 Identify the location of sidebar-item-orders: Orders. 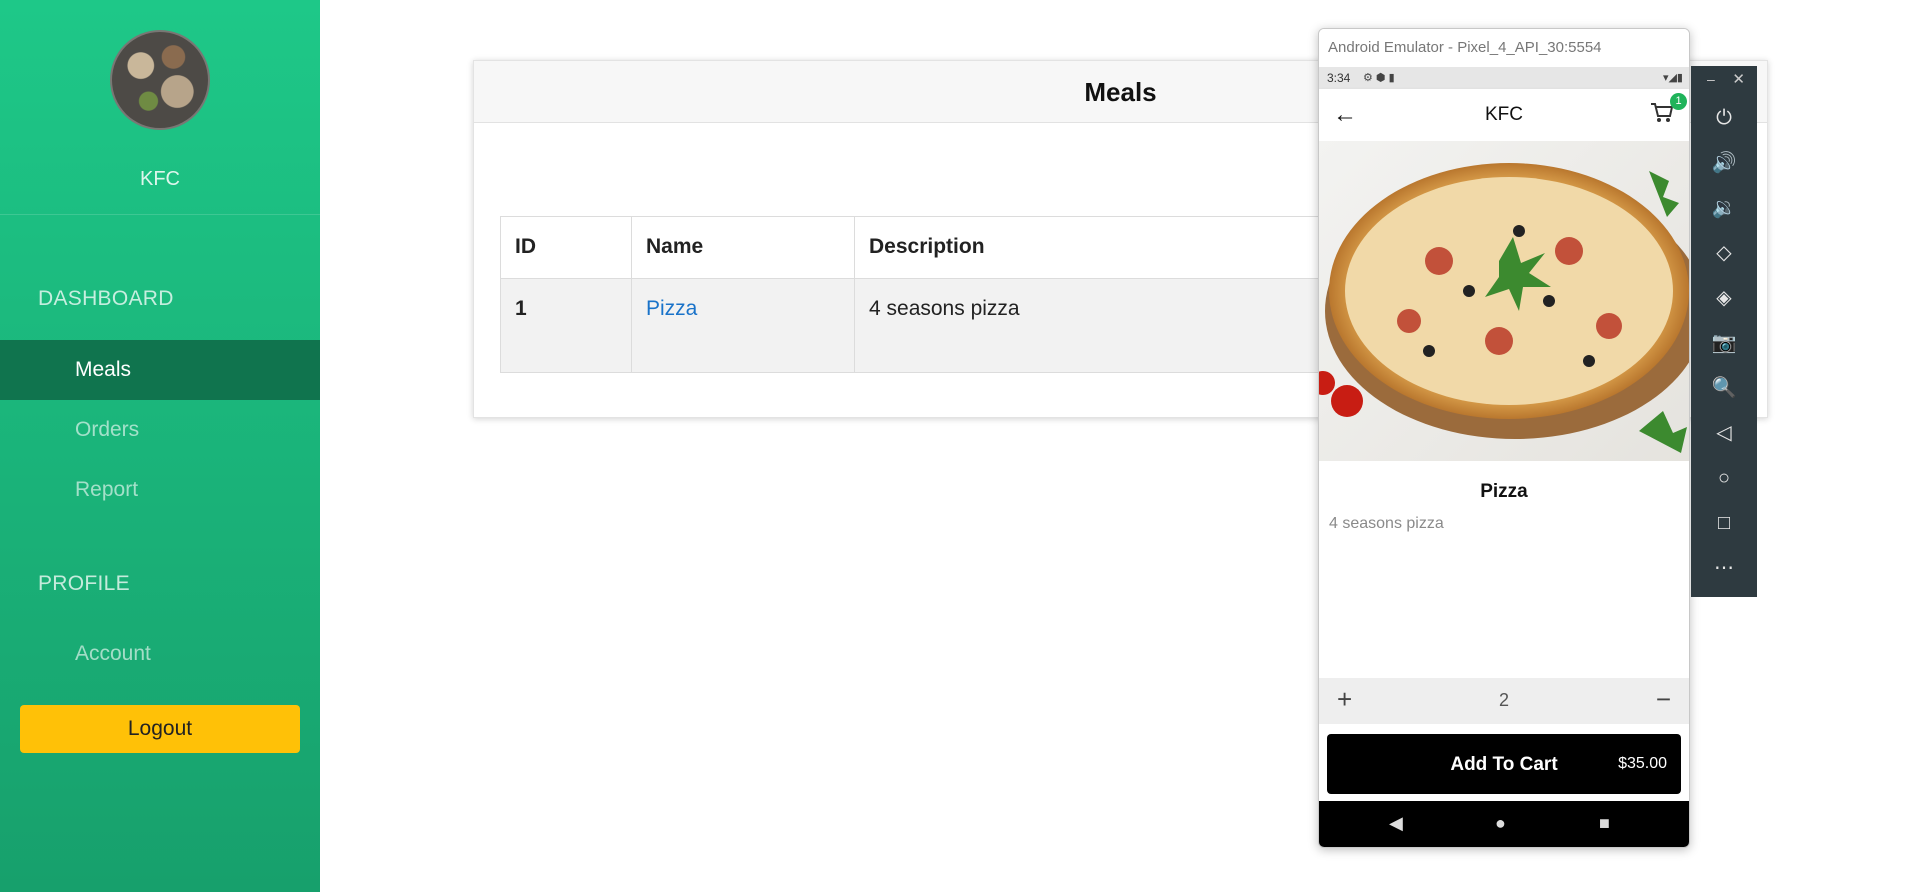
(160, 430).